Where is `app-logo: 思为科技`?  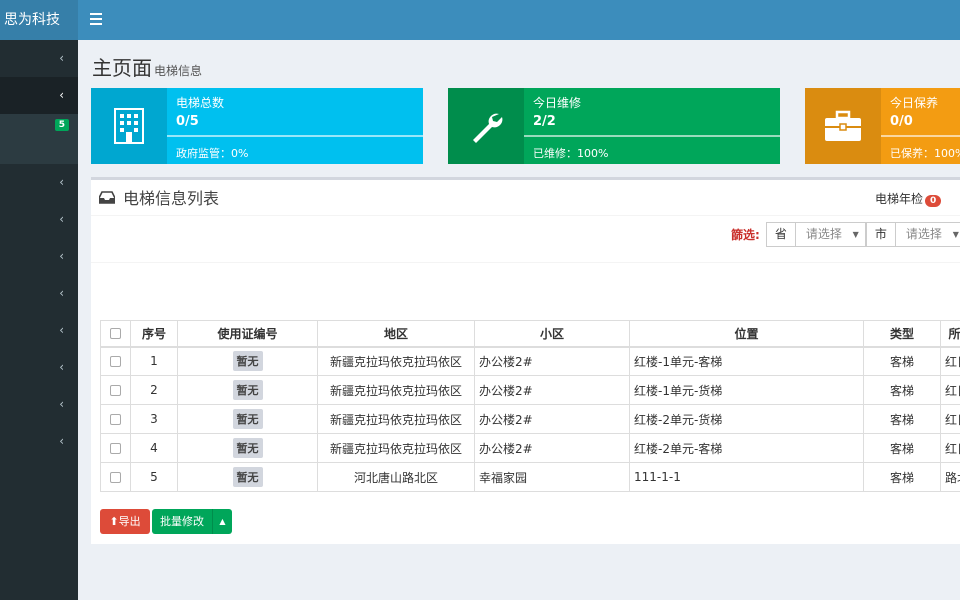 app-logo: 思为科技 is located at coordinates (39, 20).